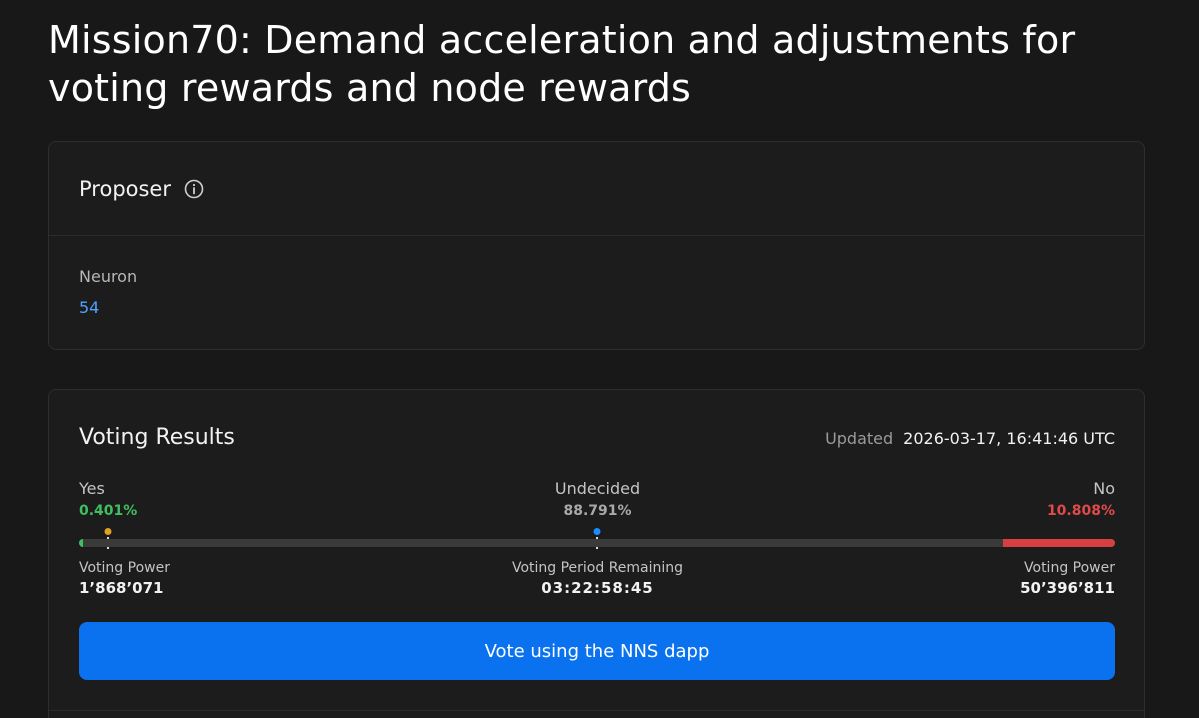 Image resolution: width=1199 pixels, height=718 pixels. Describe the element at coordinates (597, 651) in the screenshot. I see `vote-nns-dapp-button: Vote using the NNS dapp` at that location.